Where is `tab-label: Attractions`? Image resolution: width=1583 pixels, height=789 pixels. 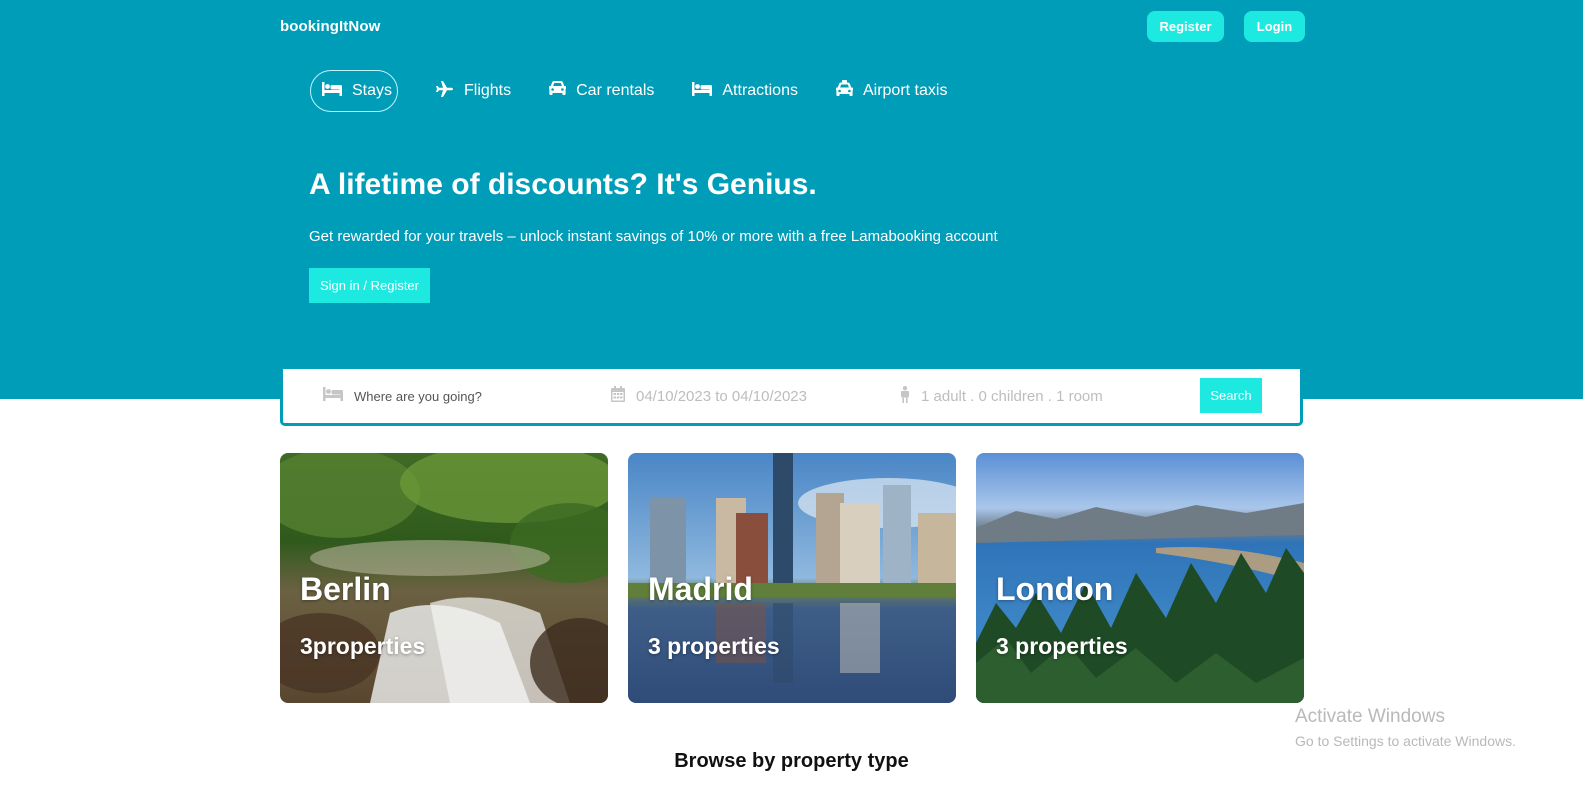 tab-label: Attractions is located at coordinates (760, 90).